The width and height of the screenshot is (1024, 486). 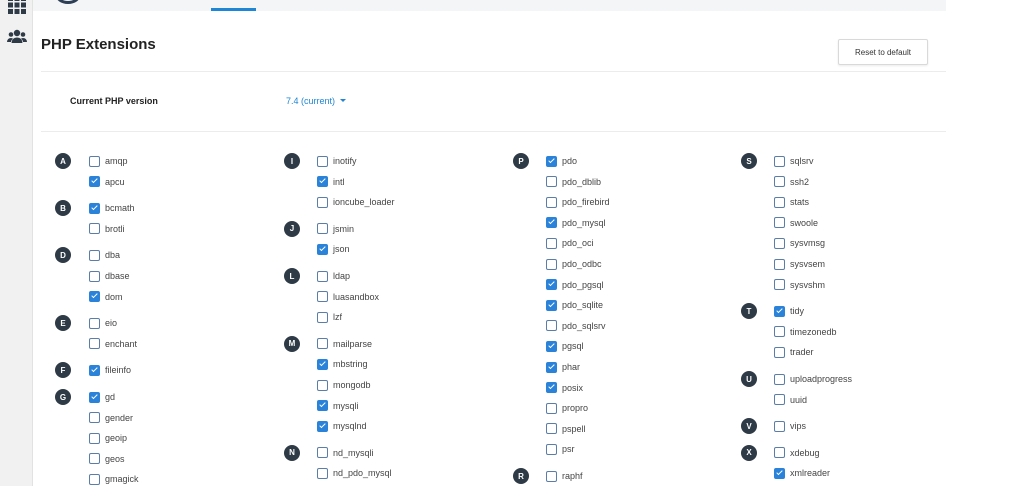 I want to click on extension-item-enchant: enchant, so click(x=113, y=344).